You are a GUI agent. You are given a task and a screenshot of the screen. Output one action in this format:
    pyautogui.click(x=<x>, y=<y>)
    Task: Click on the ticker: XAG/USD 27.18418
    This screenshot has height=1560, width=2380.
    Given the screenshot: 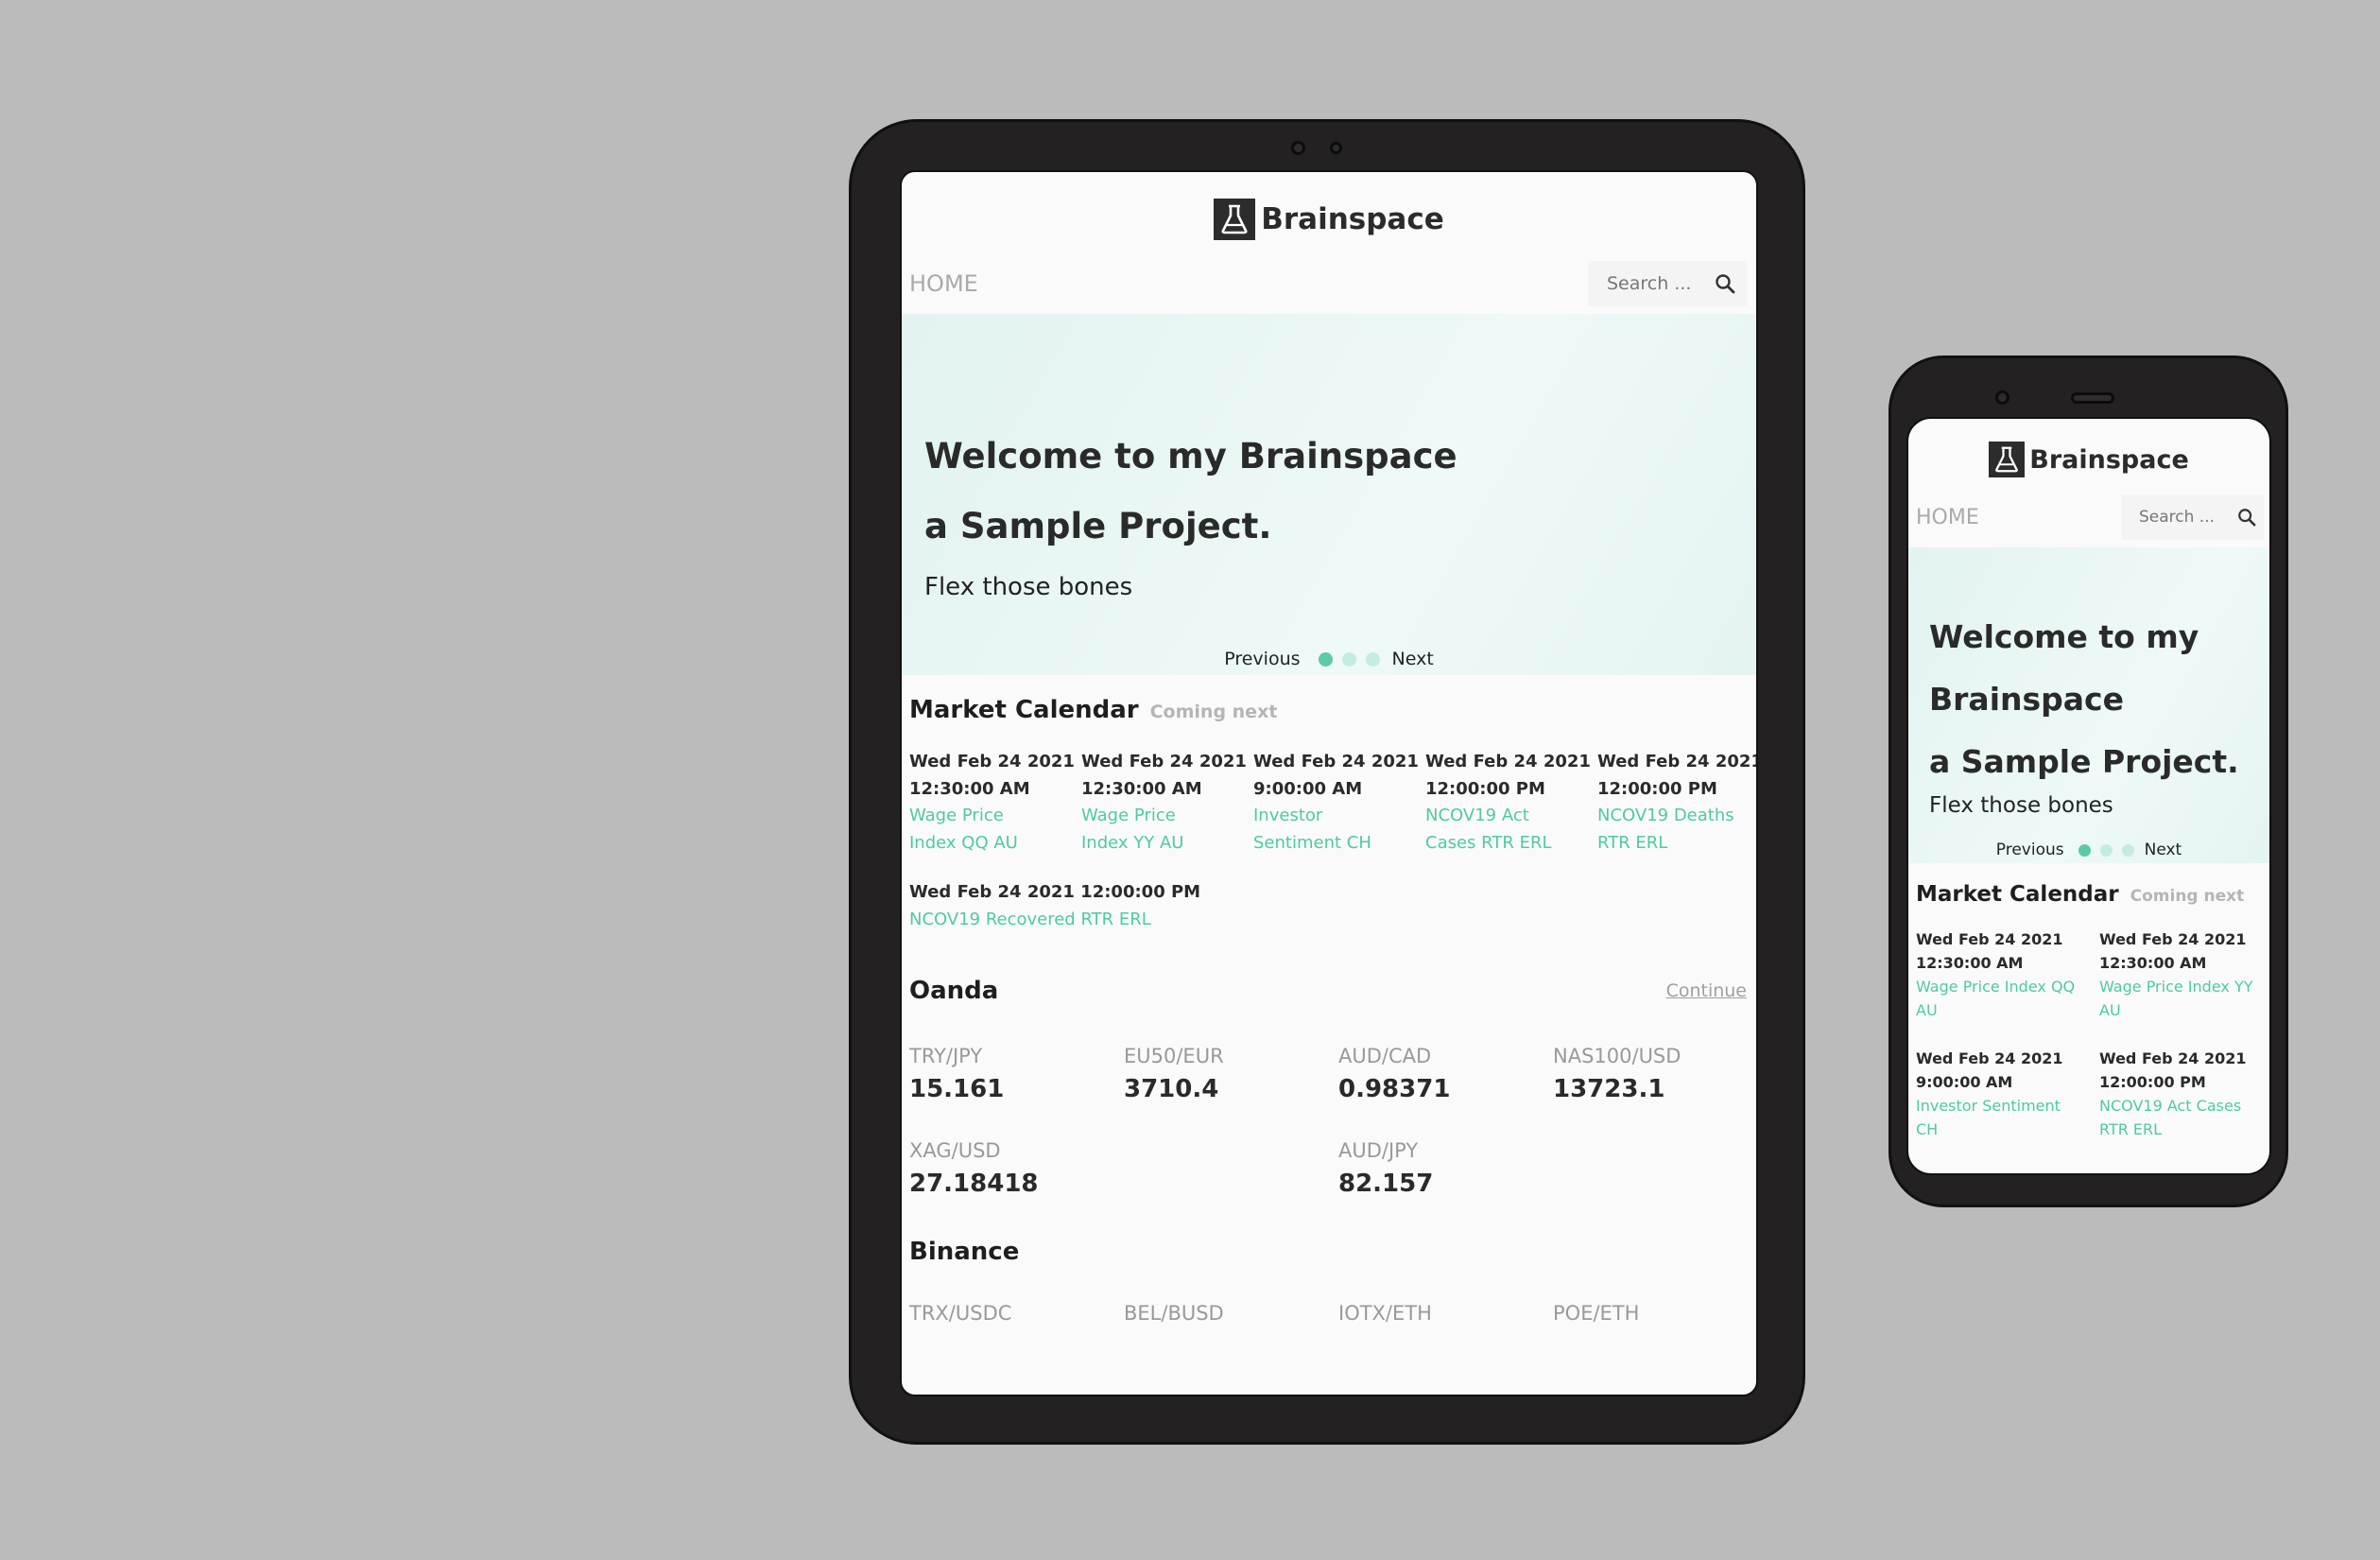 What is the action you would take?
    pyautogui.click(x=1016, y=1170)
    